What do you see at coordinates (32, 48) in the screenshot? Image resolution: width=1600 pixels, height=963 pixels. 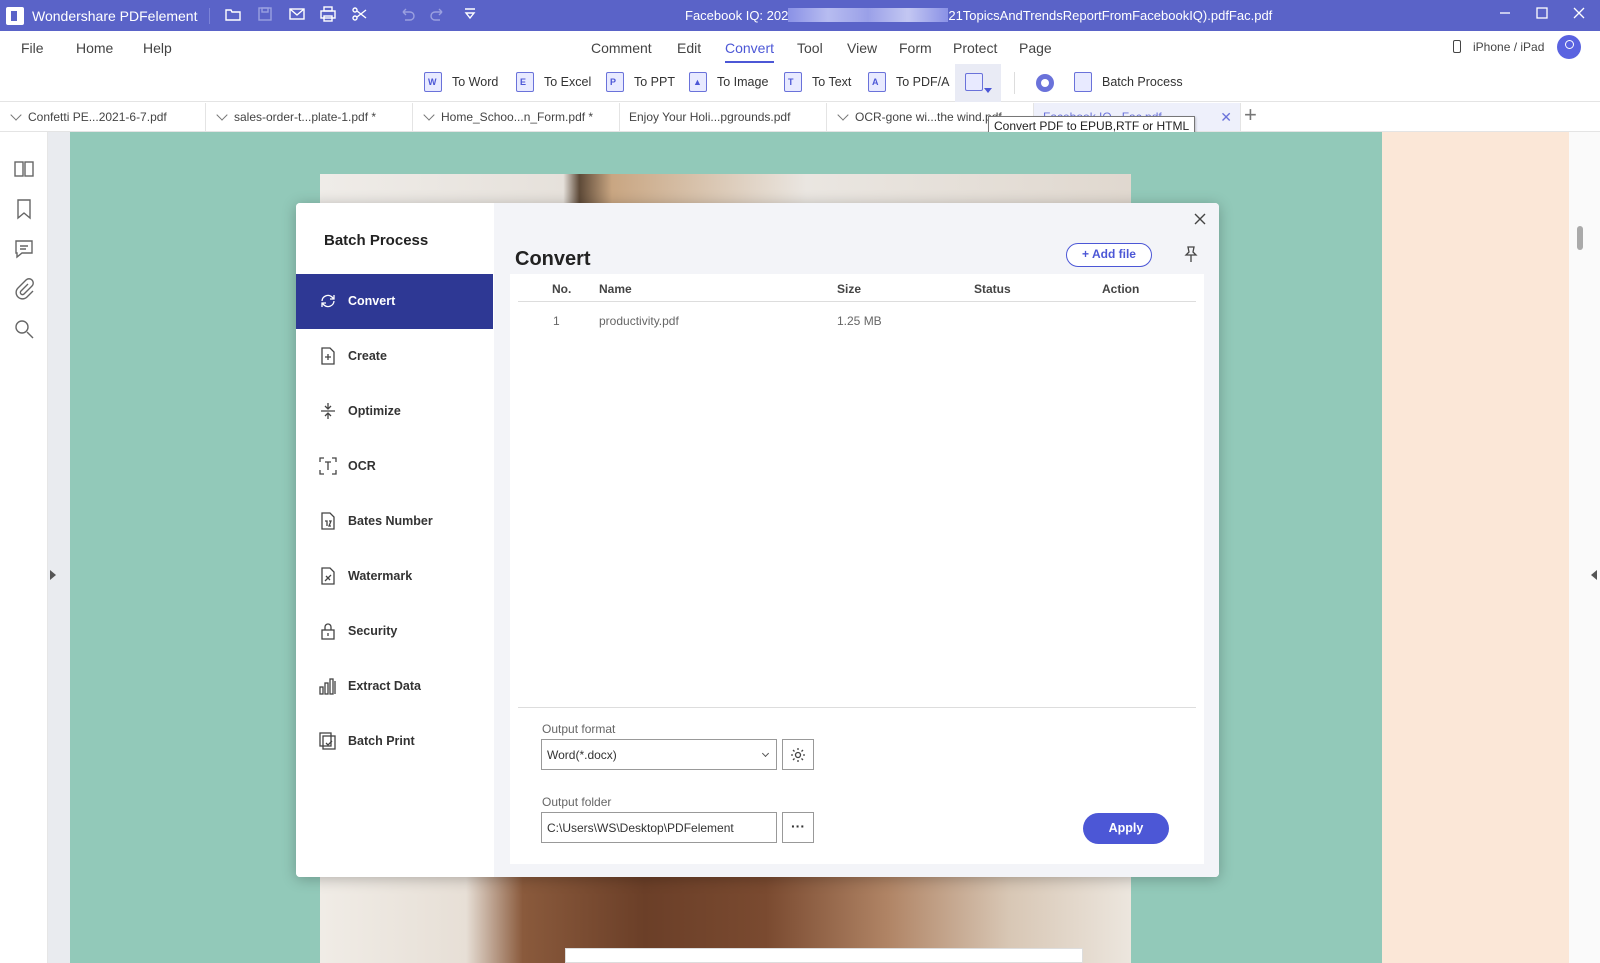 I see `menu-file: File` at bounding box center [32, 48].